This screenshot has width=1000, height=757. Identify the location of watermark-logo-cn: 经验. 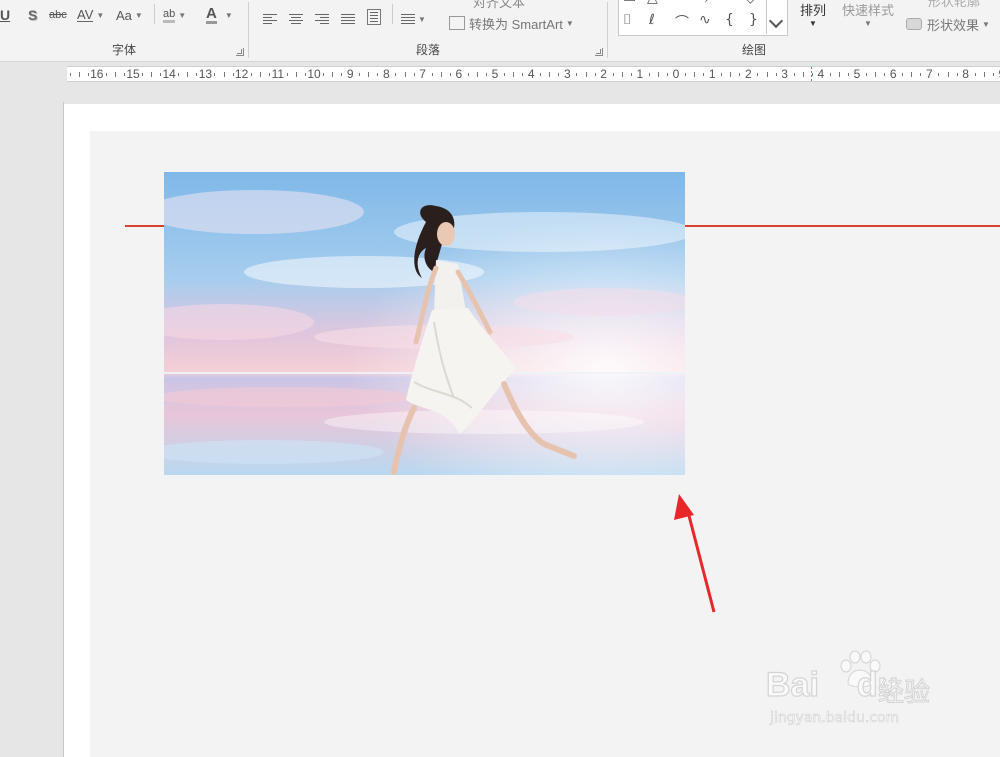
(904, 693).